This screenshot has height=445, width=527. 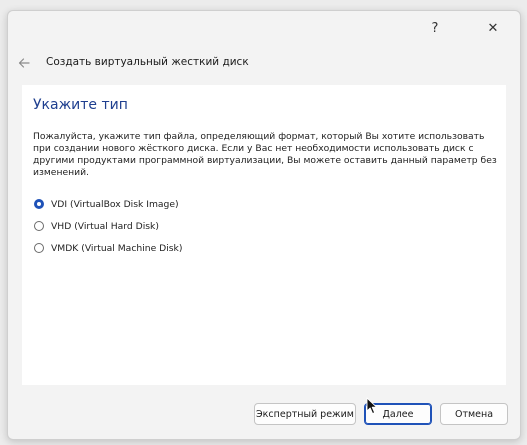 I want to click on wizard-title: Создать виртуальный жесткий диск, so click(x=147, y=62).